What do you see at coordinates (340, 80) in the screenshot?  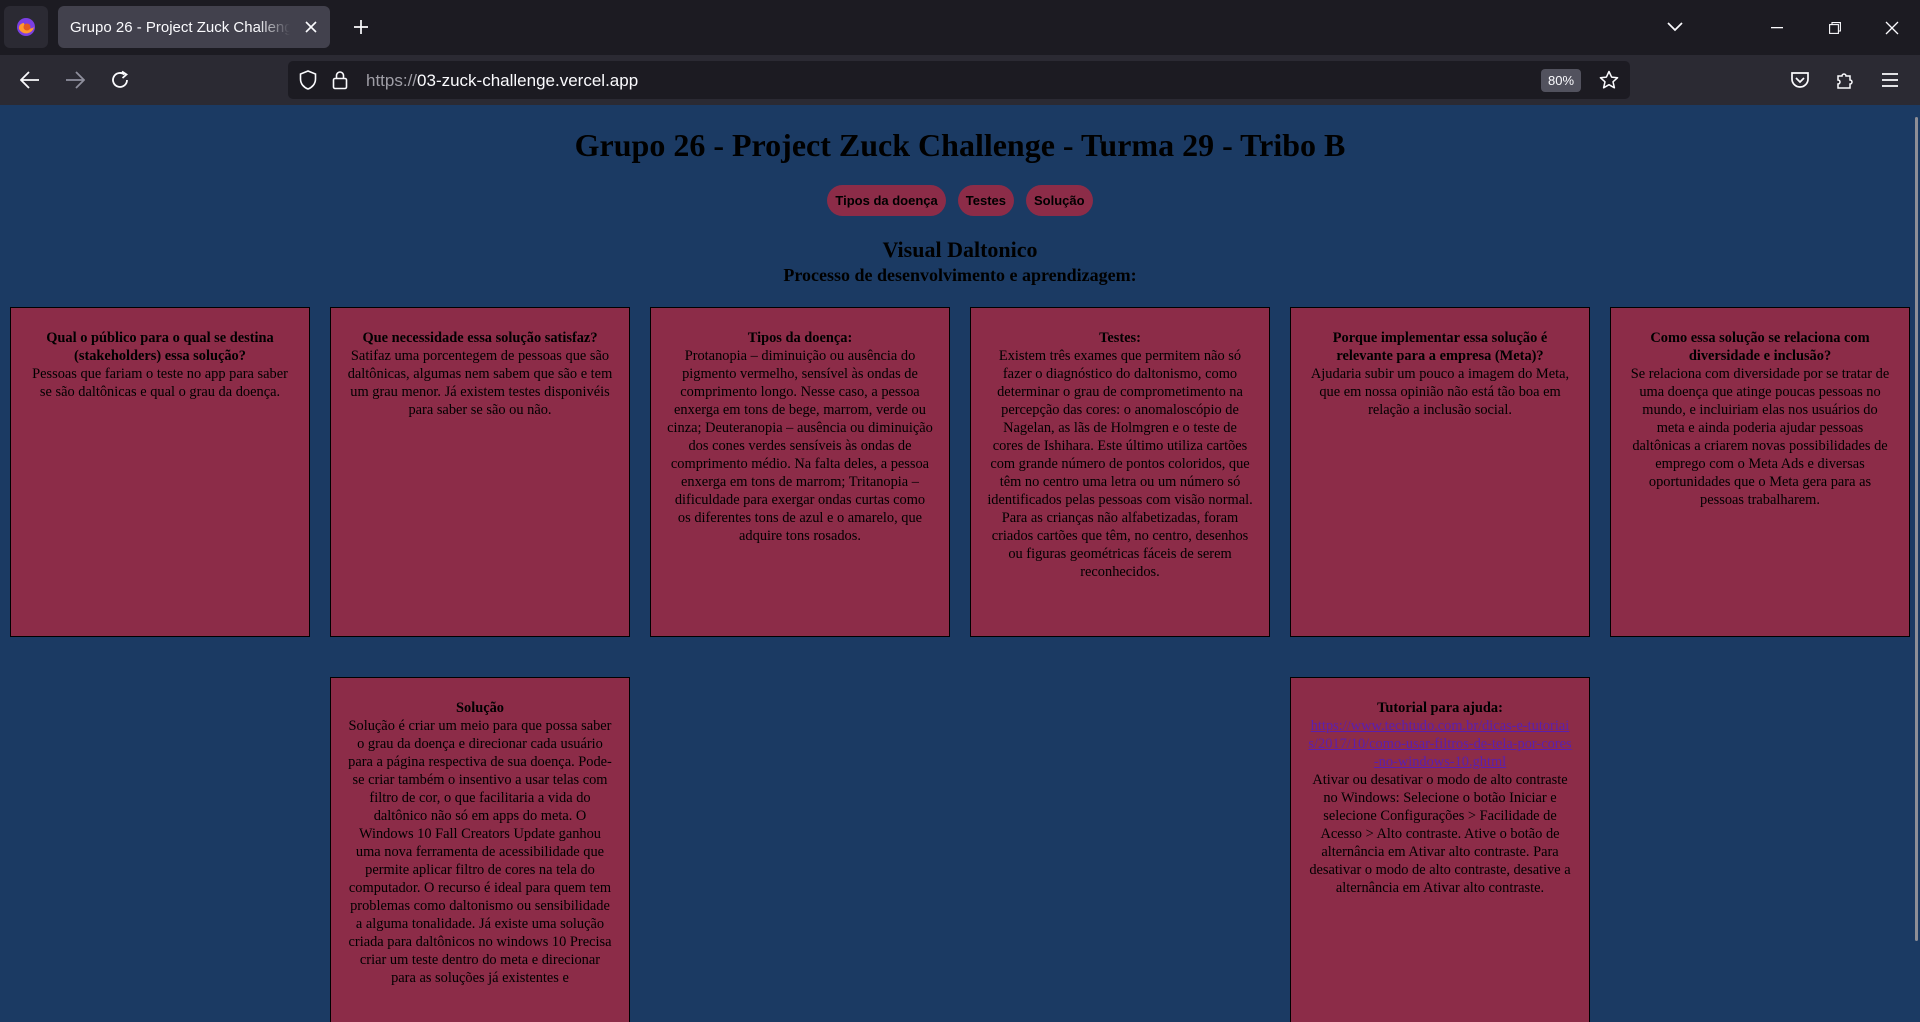 I see `lock-icon` at bounding box center [340, 80].